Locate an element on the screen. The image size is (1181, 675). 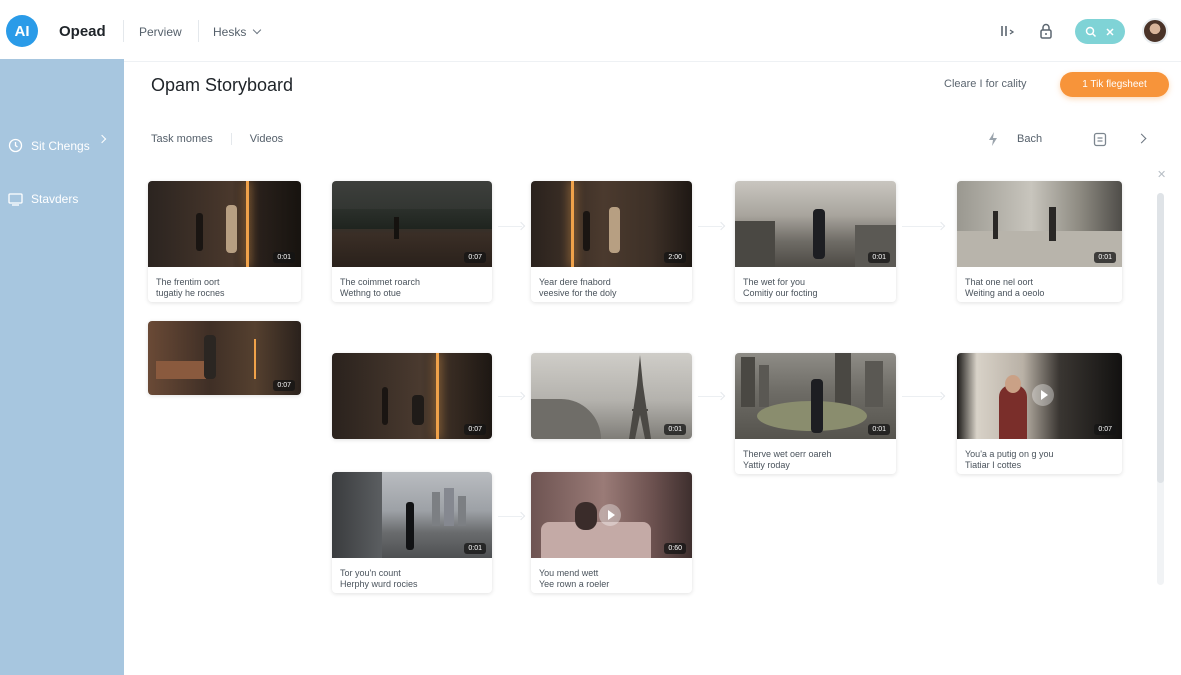
nav-preview: Perview is located at coordinates (160, 32).